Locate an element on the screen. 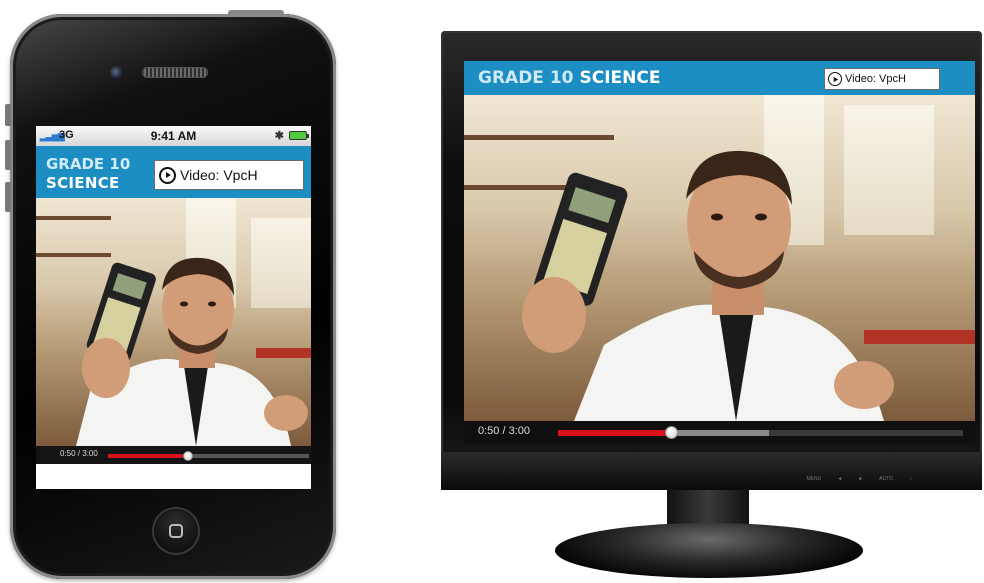  bezel-button: ► is located at coordinates (860, 479).